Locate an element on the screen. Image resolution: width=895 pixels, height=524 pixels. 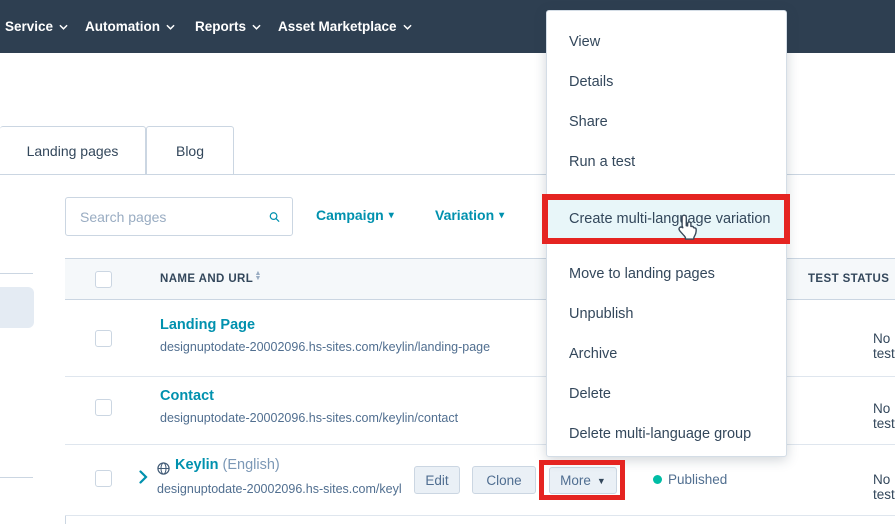
globe-icon is located at coordinates (163, 468).